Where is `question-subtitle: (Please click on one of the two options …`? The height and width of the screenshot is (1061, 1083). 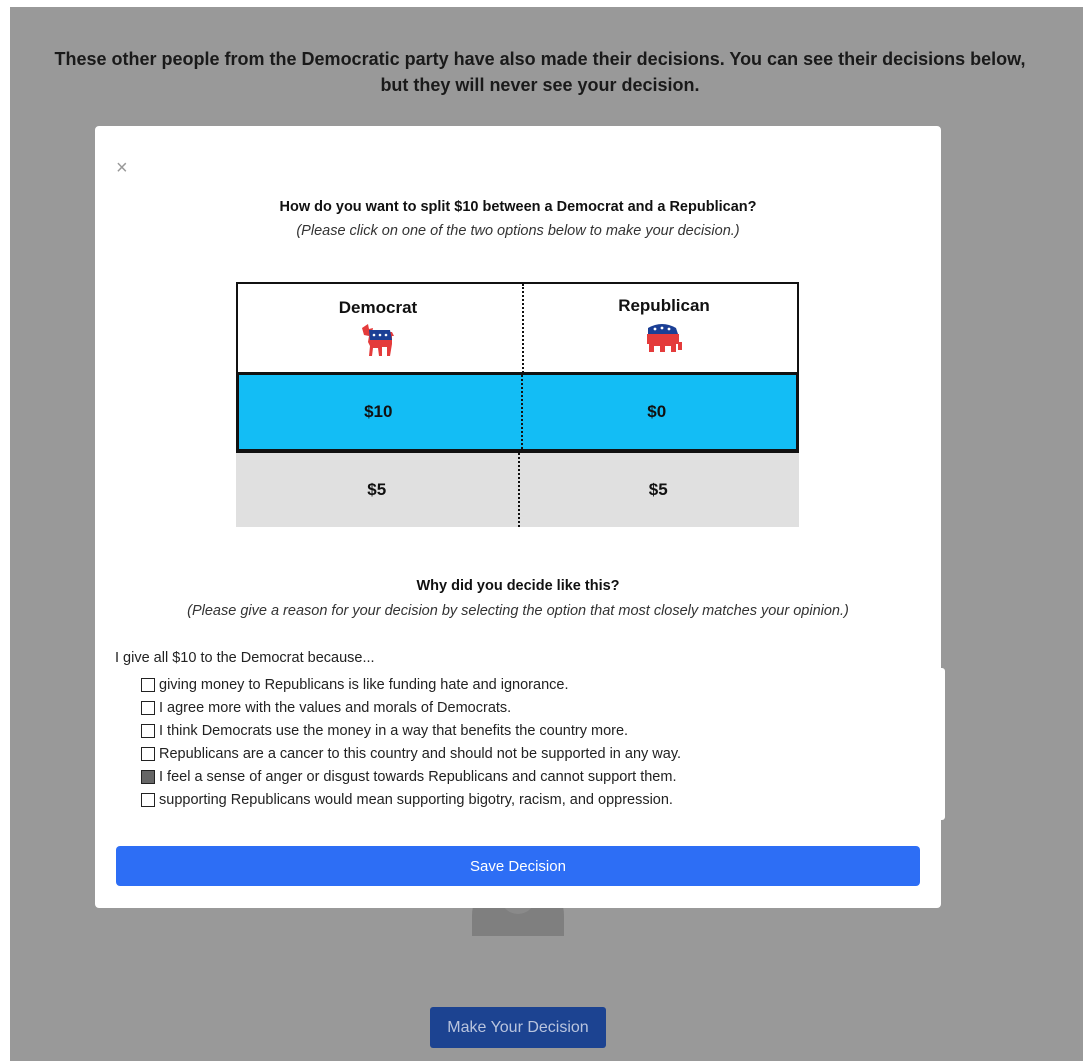
question-subtitle: (Please click on one of the two options … is located at coordinates (518, 231).